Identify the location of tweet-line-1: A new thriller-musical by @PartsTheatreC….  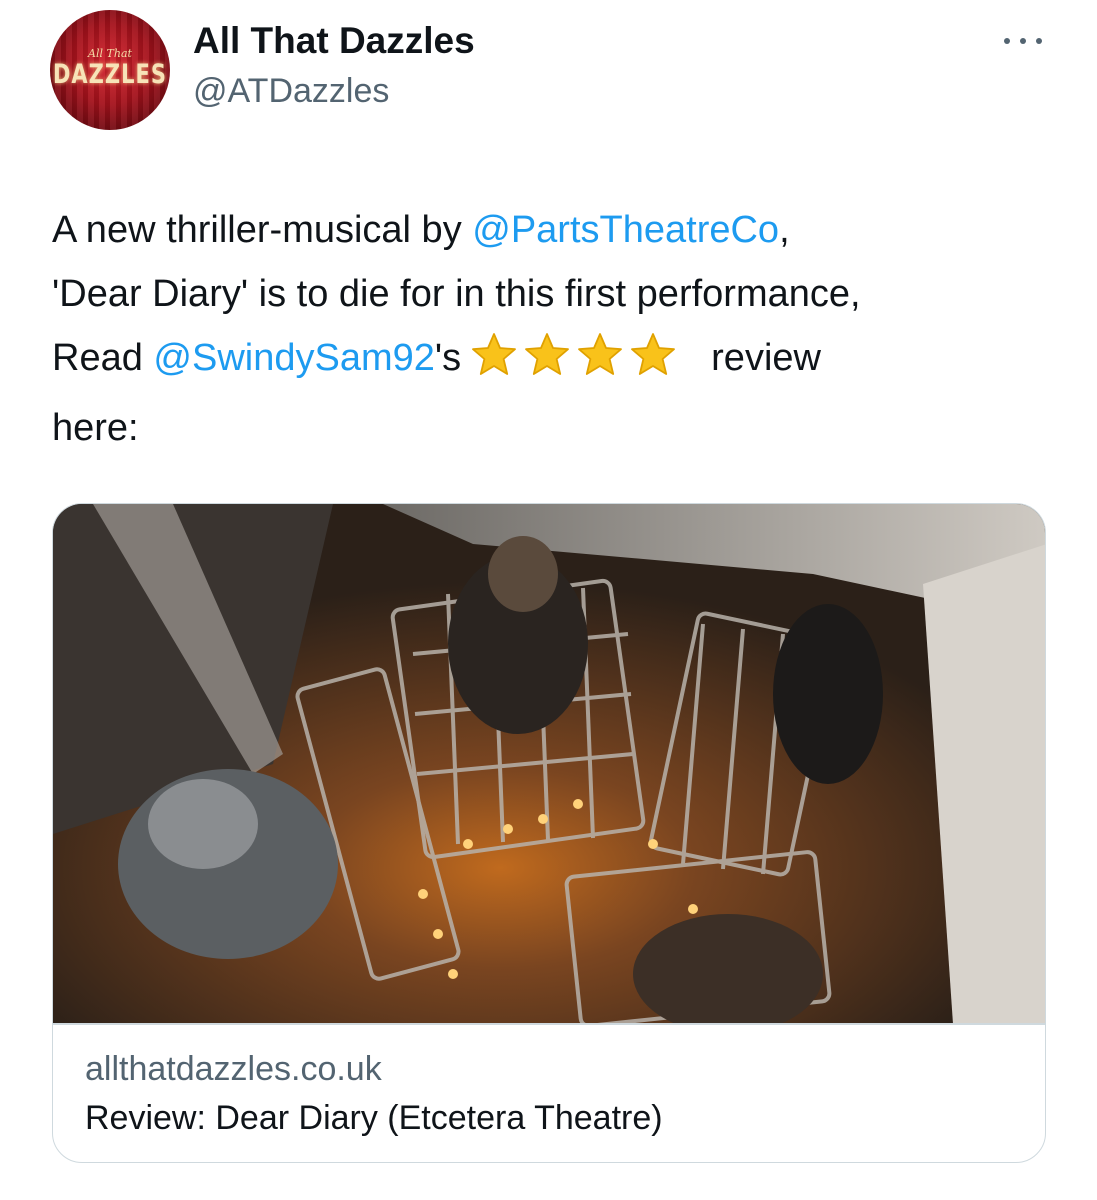
(557, 230).